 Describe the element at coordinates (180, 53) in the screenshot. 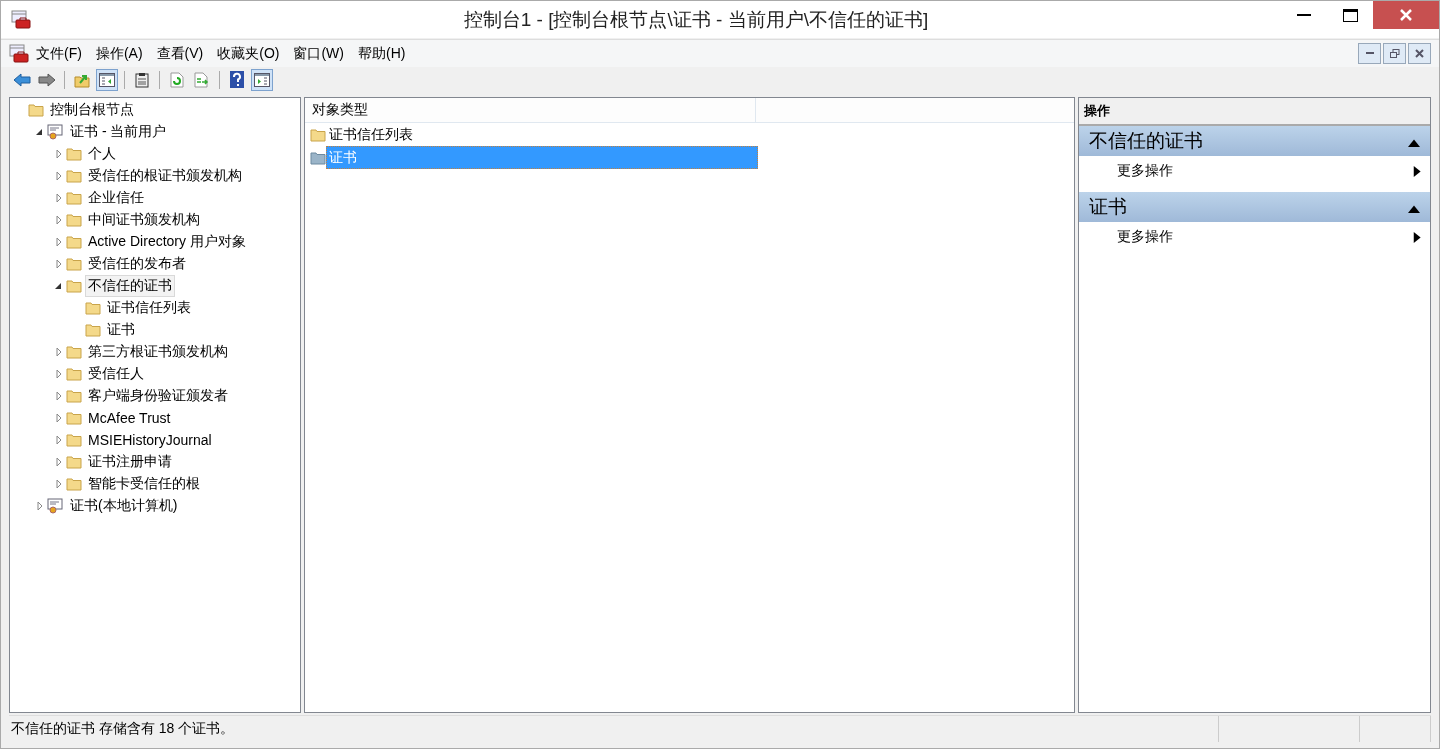

I see `menu-item: 查看(V)` at that location.